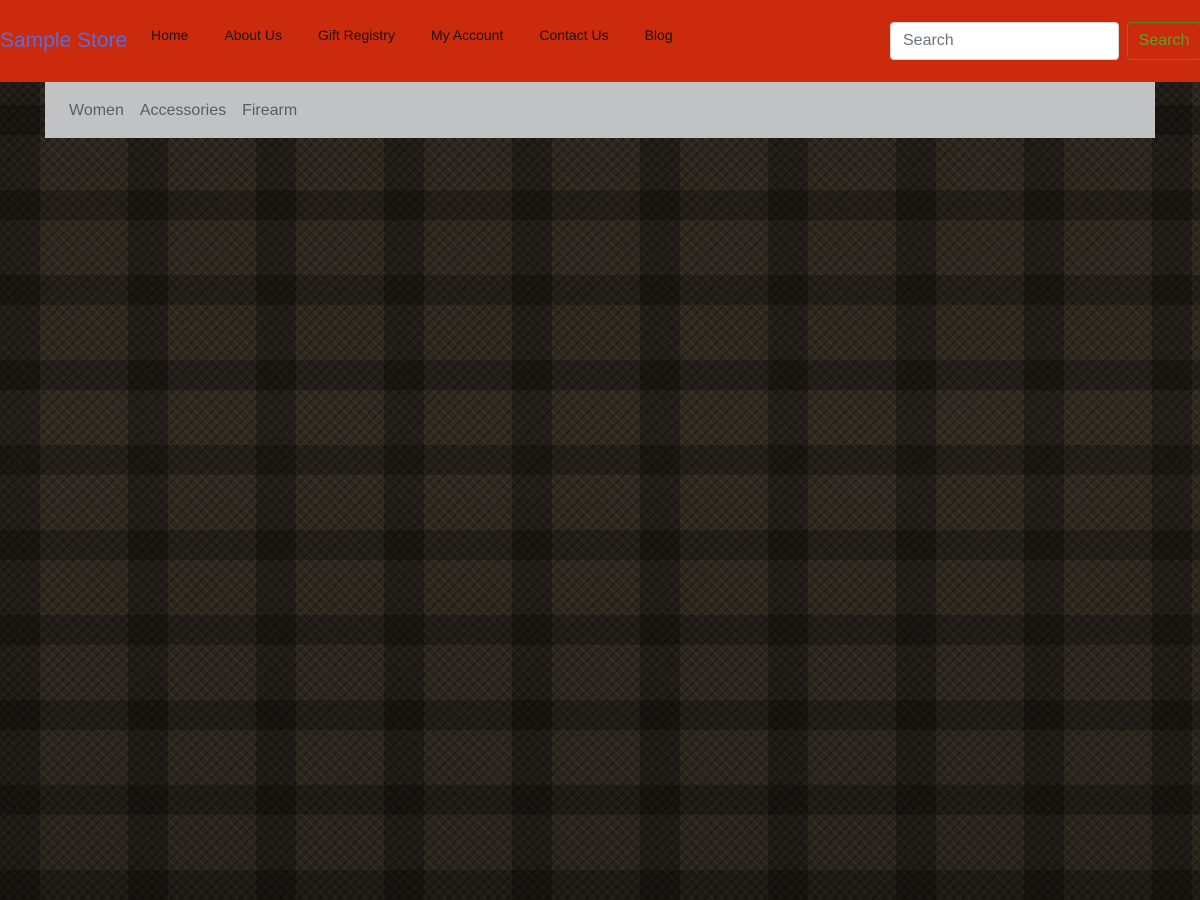  Describe the element at coordinates (600, 110) in the screenshot. I see `category-nav: Women Accessories Firearm` at that location.